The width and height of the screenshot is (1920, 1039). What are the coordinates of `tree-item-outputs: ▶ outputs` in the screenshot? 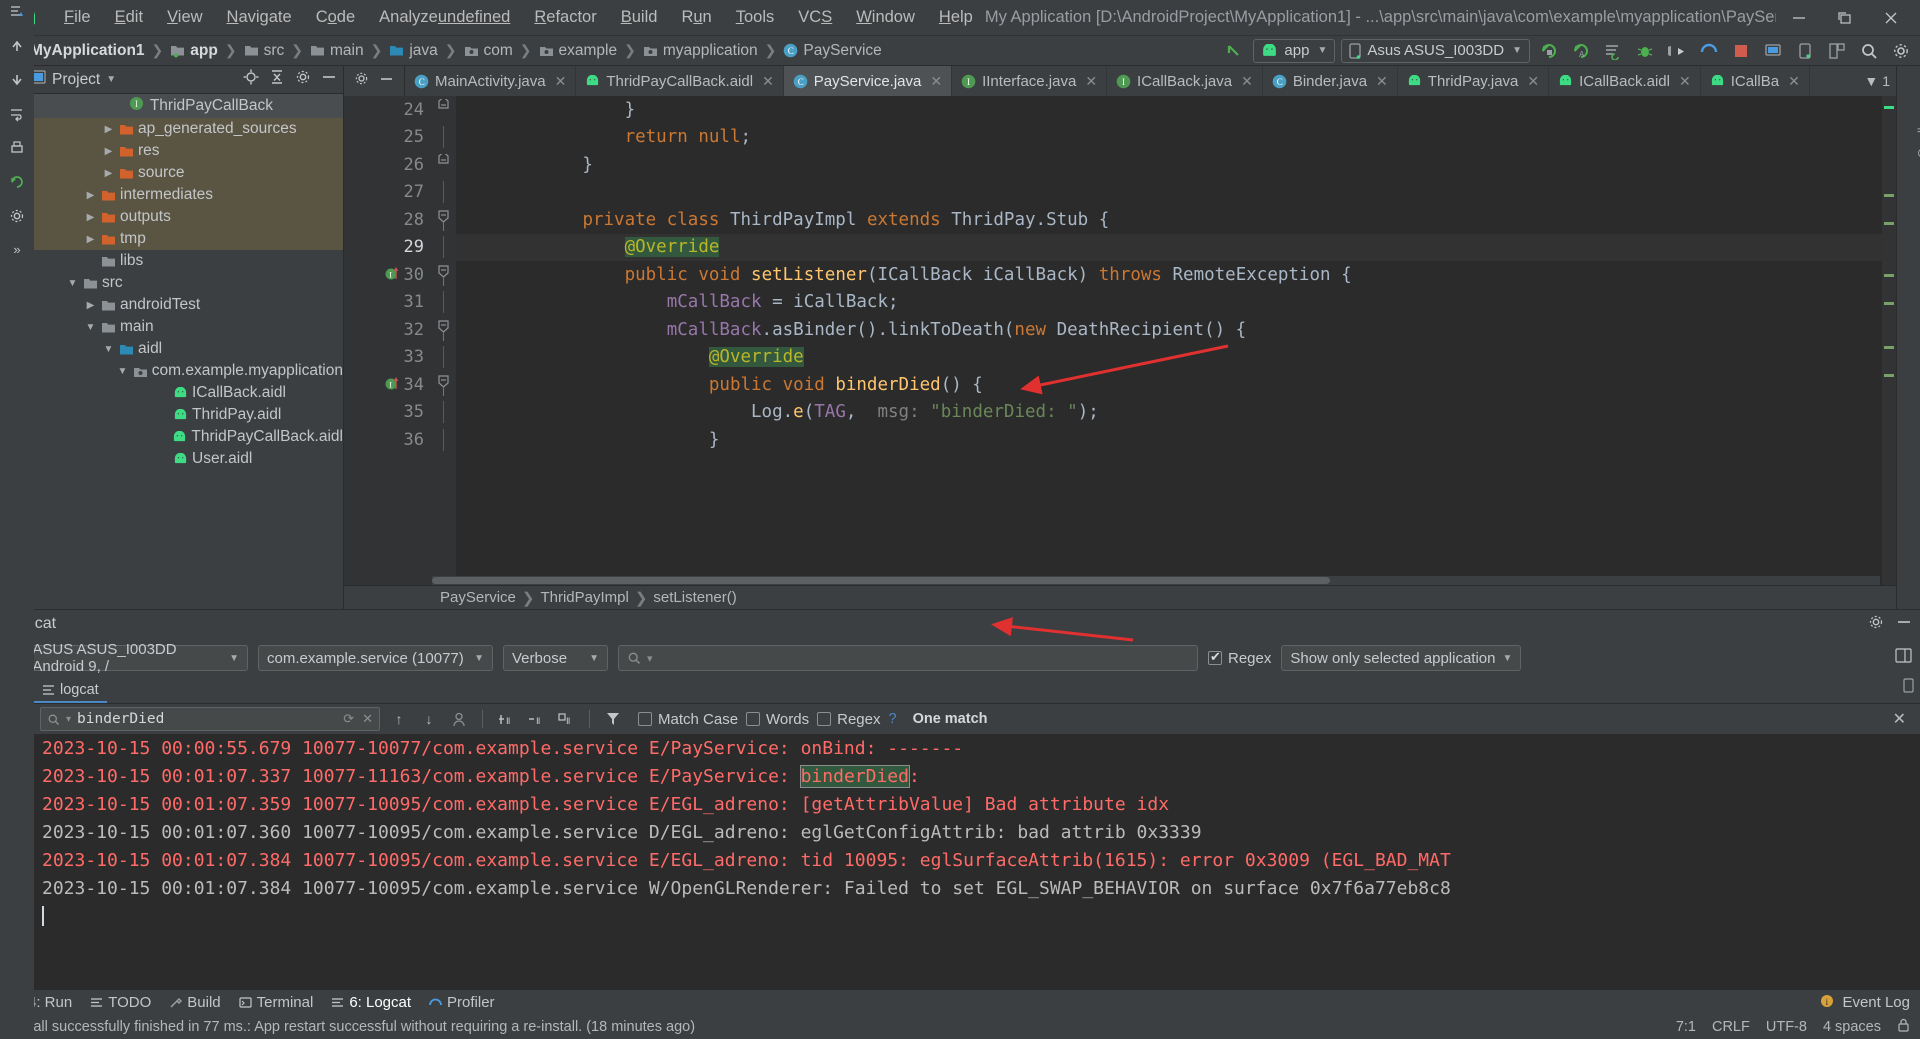 It's located at (183, 217).